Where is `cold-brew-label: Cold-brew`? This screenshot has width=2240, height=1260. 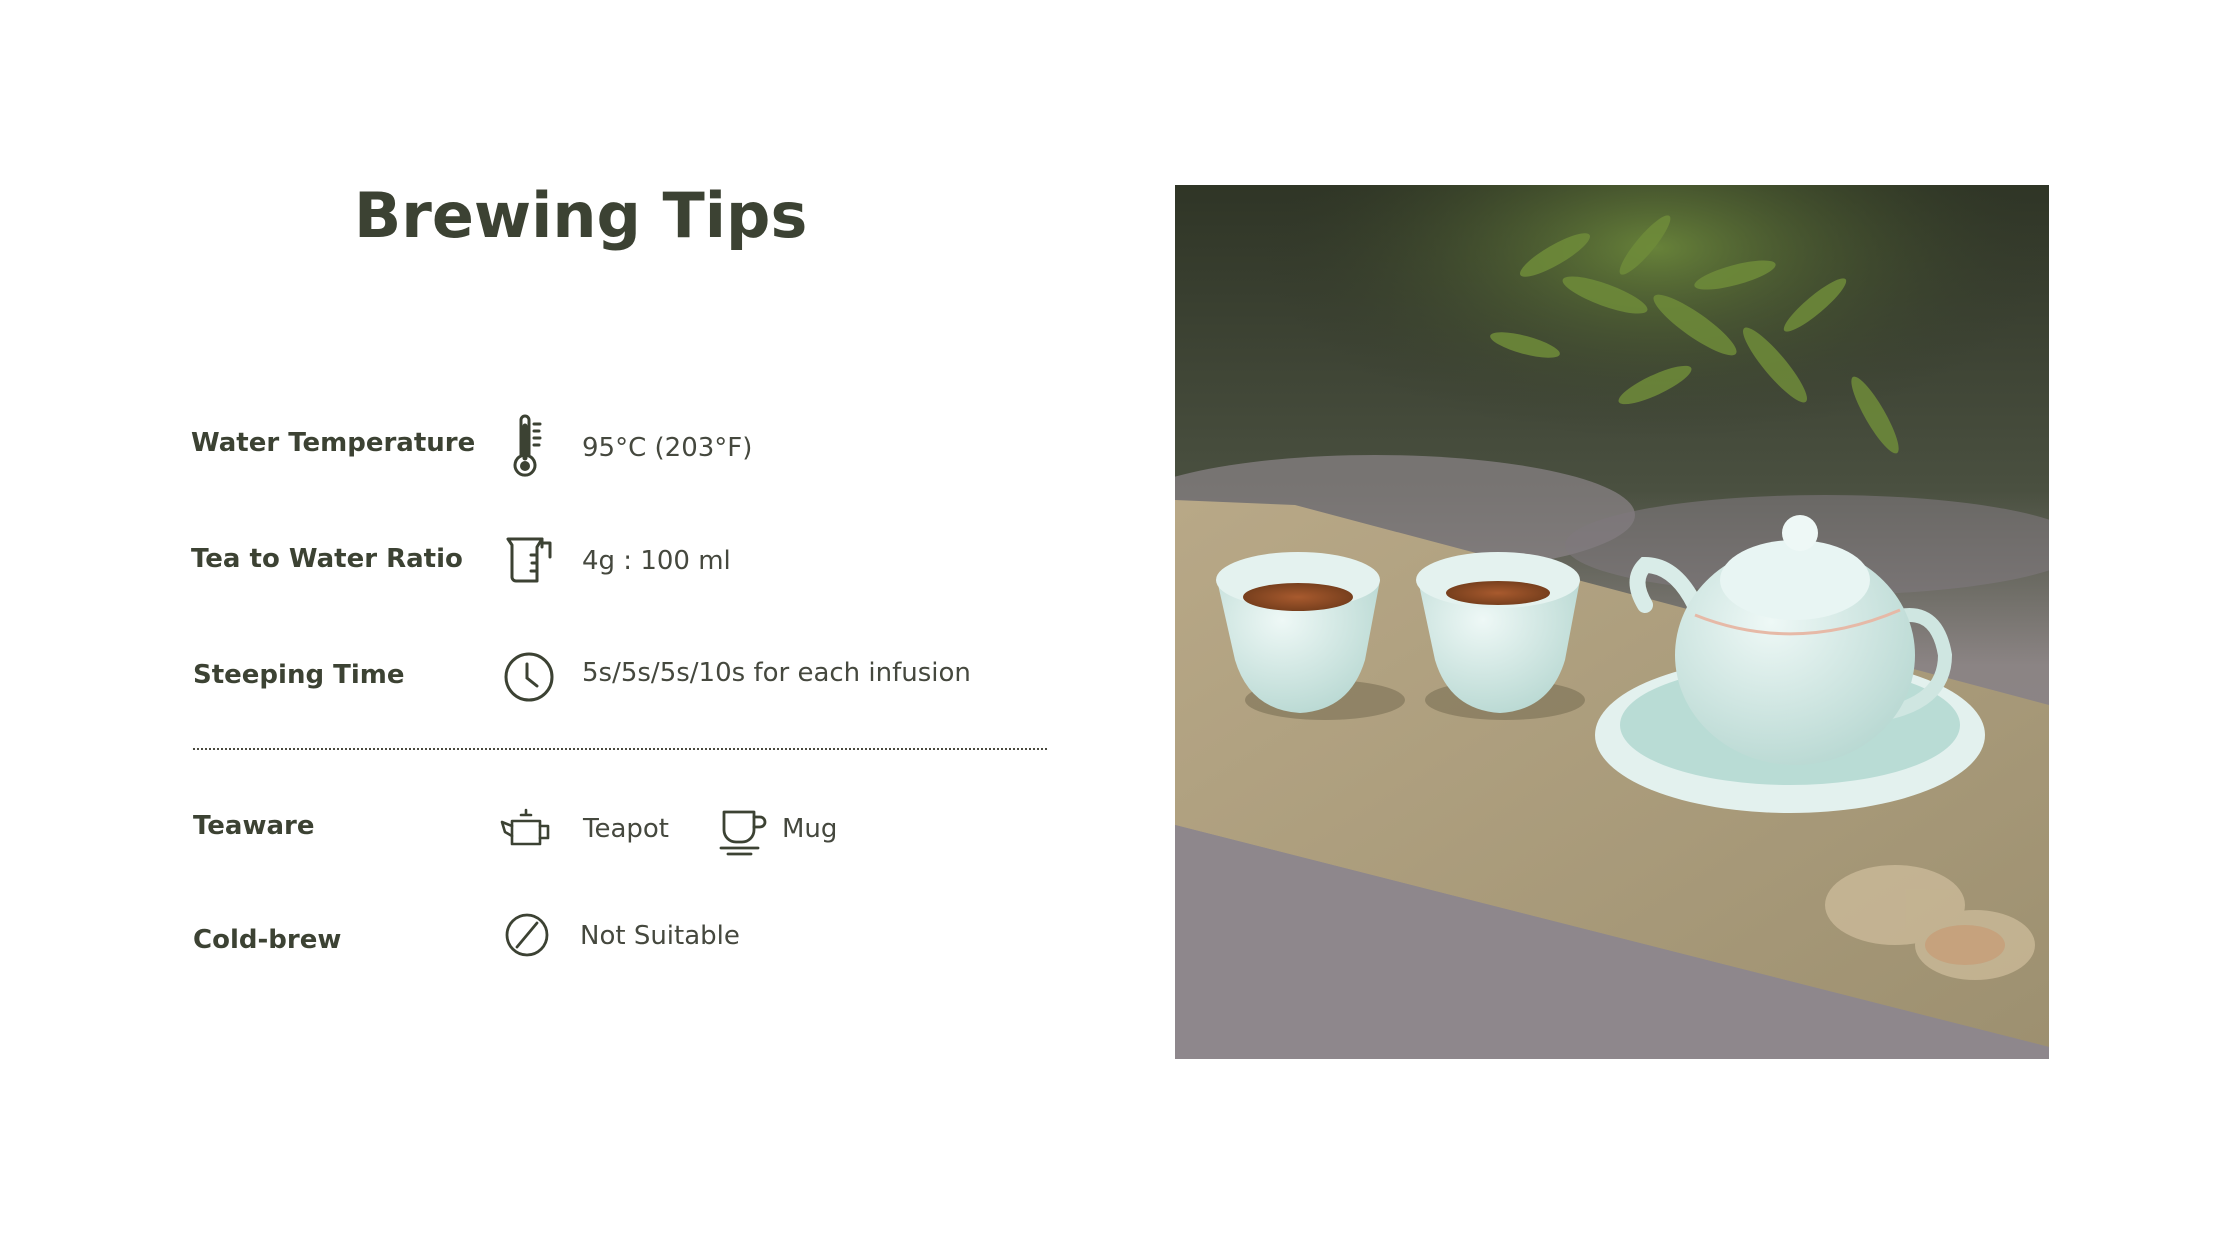
cold-brew-label: Cold-brew is located at coordinates (267, 940).